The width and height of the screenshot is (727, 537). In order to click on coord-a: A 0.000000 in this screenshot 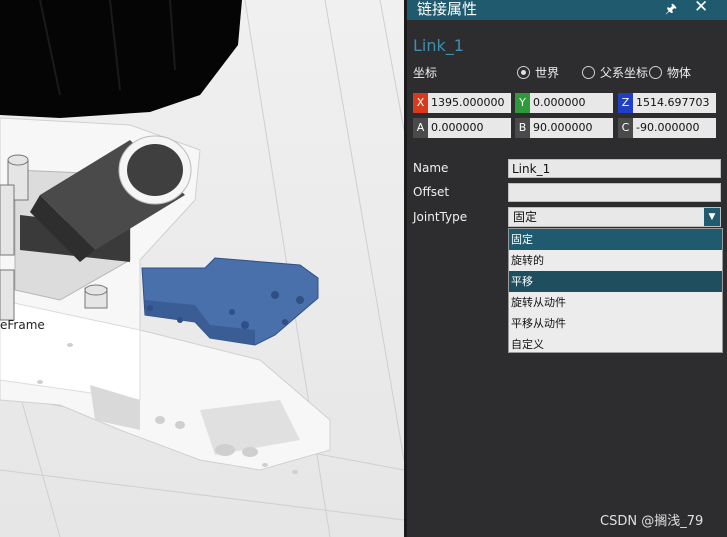, I will do `click(462, 128)`.